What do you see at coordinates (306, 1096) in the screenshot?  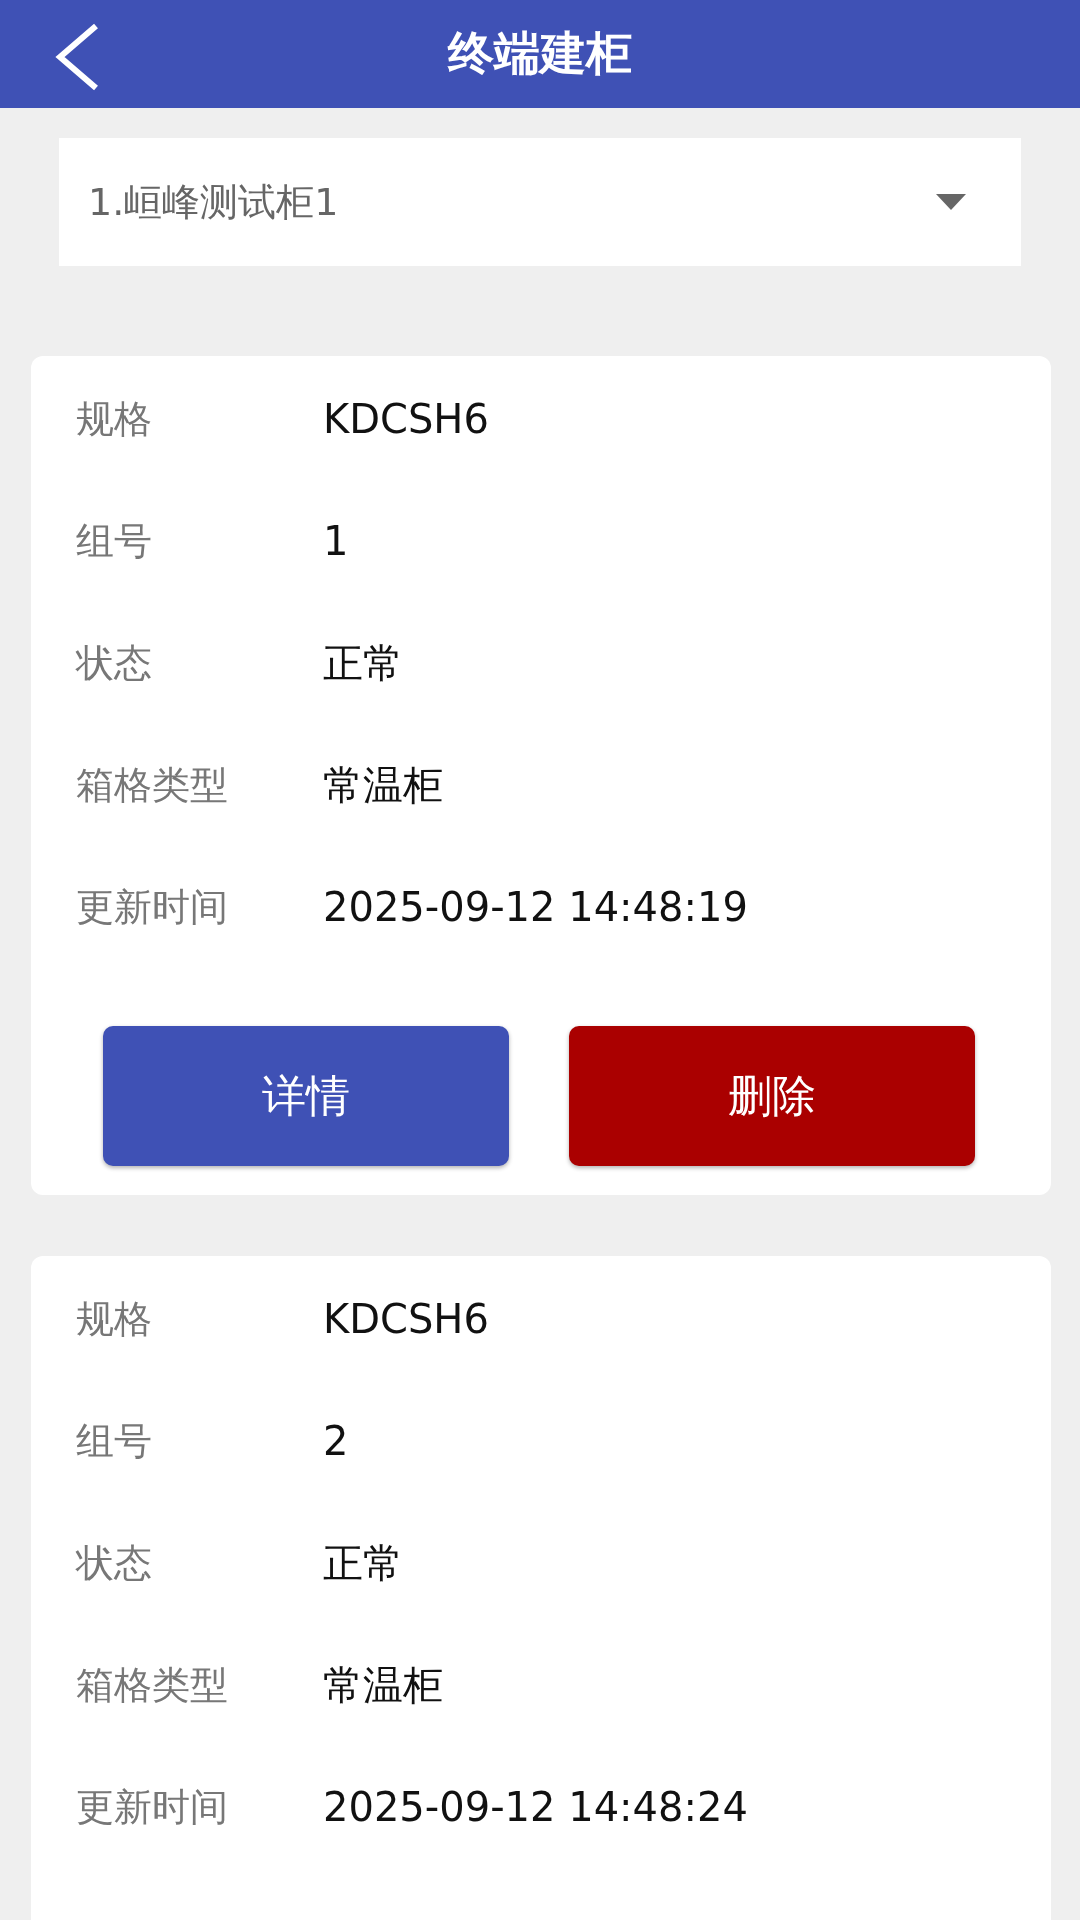 I see `details-button: 详情` at bounding box center [306, 1096].